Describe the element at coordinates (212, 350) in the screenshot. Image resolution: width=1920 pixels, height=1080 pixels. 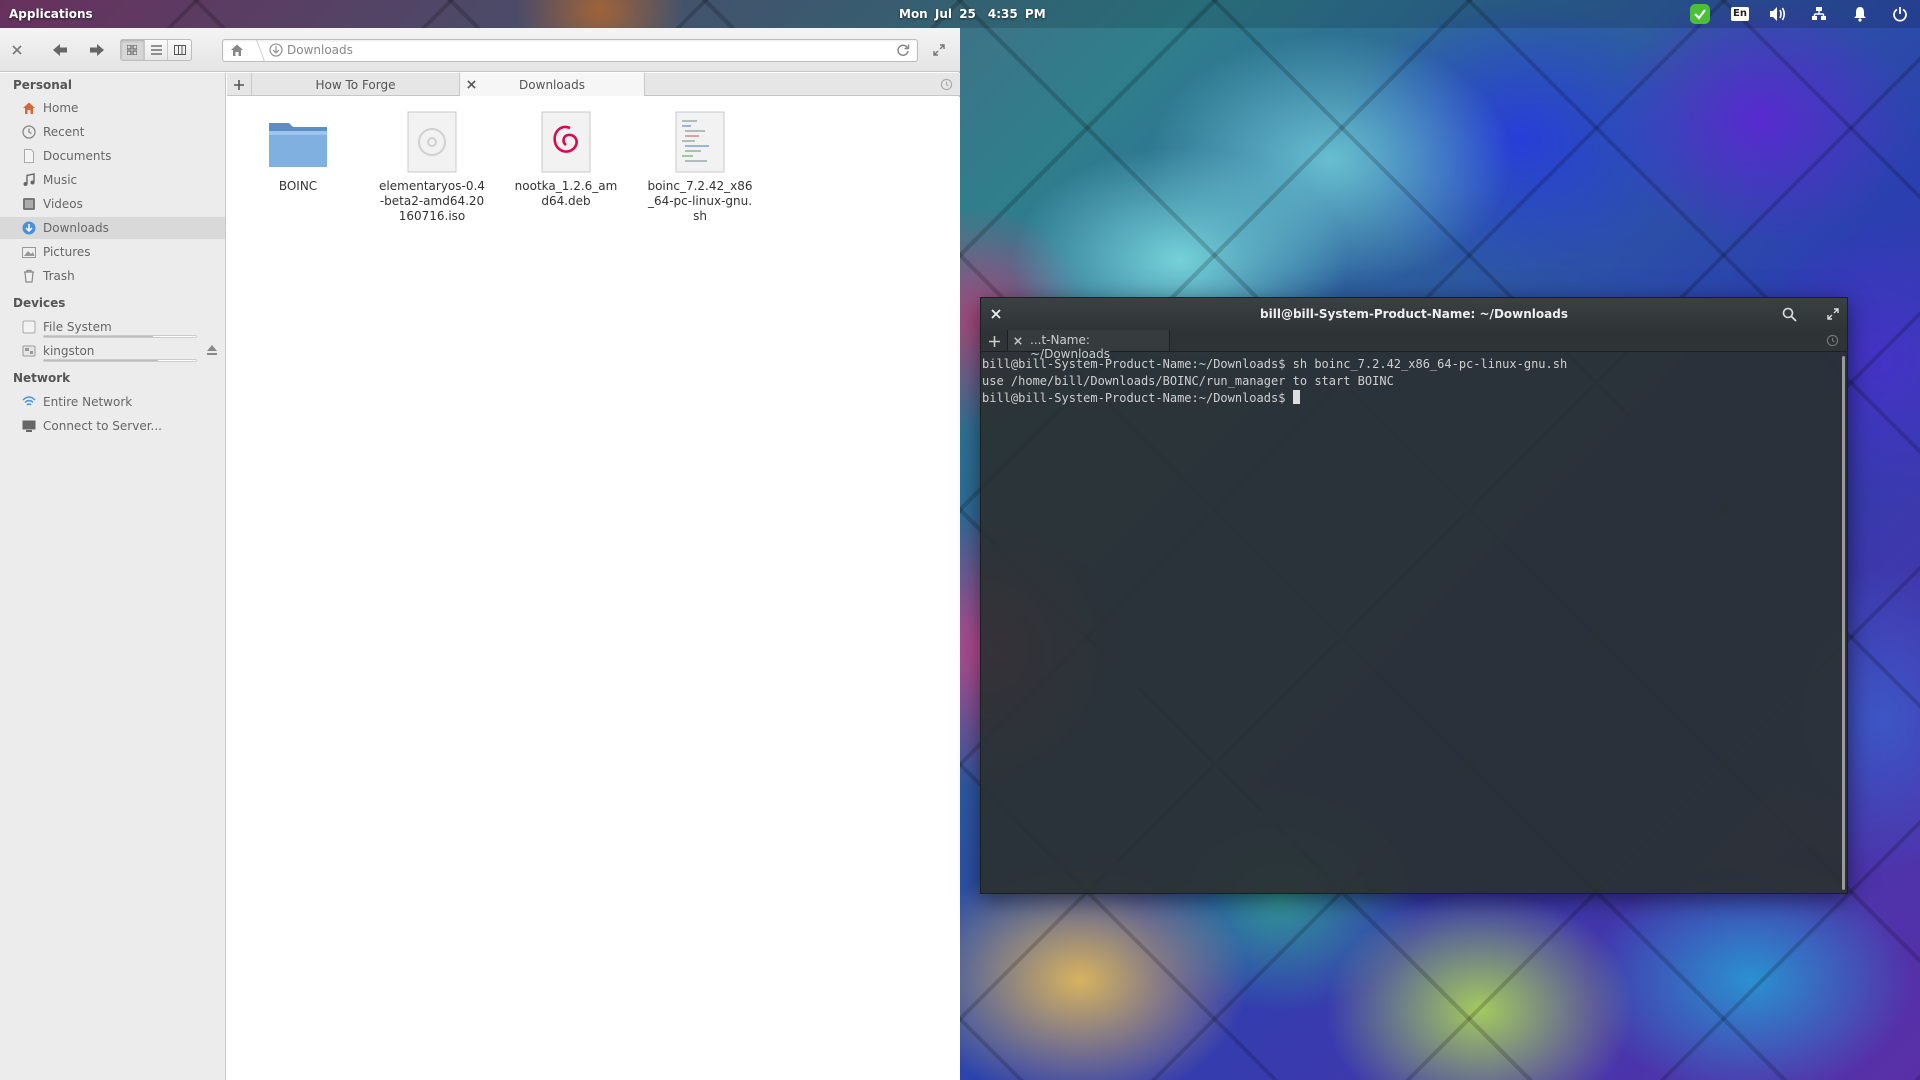
I see `eject-icon` at that location.